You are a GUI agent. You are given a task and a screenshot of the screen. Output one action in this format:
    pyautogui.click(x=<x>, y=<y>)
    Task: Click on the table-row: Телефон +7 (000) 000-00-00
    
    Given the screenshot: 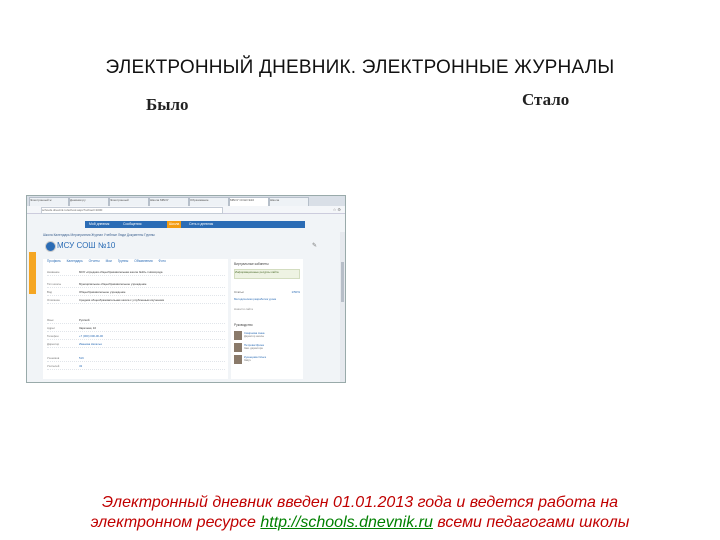 What is the action you would take?
    pyautogui.click(x=136, y=336)
    